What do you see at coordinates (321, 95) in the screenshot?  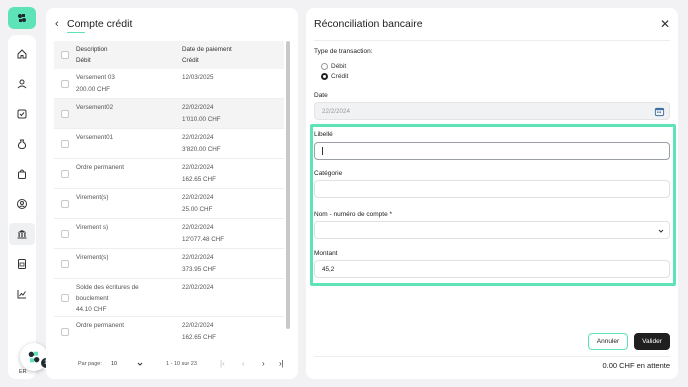 I see `date-label: Date` at bounding box center [321, 95].